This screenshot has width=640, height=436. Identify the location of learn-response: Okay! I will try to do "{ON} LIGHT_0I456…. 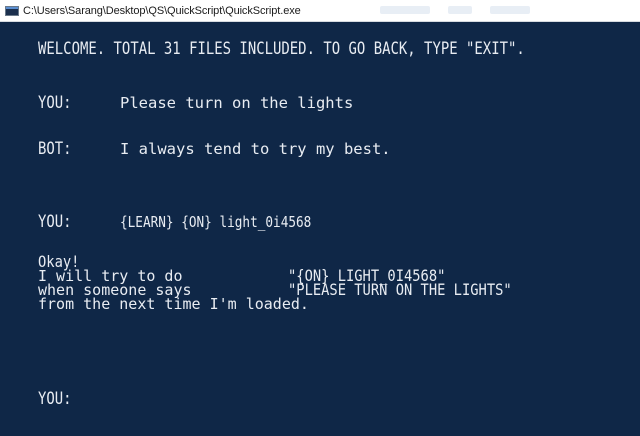
(275, 283).